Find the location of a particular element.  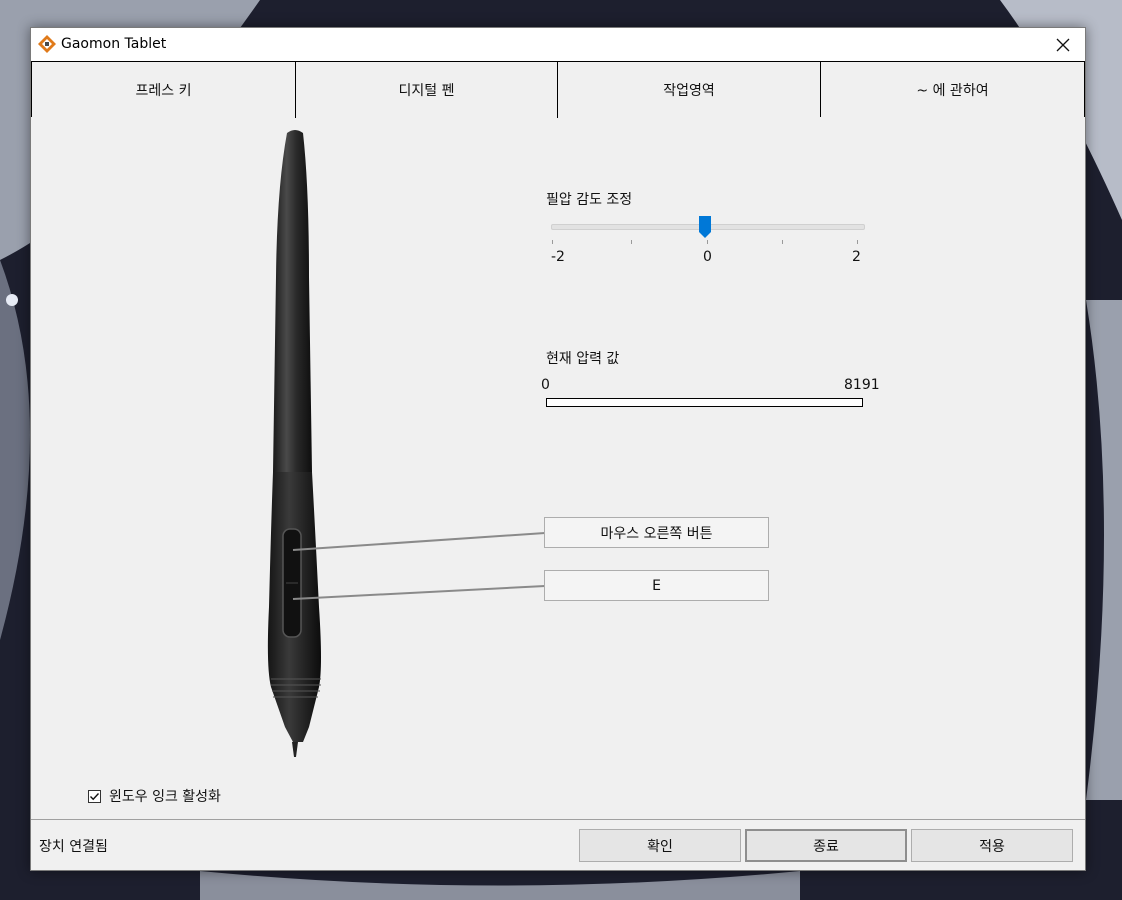

tab-digital-pen: 디지털 펜 is located at coordinates (426, 89).